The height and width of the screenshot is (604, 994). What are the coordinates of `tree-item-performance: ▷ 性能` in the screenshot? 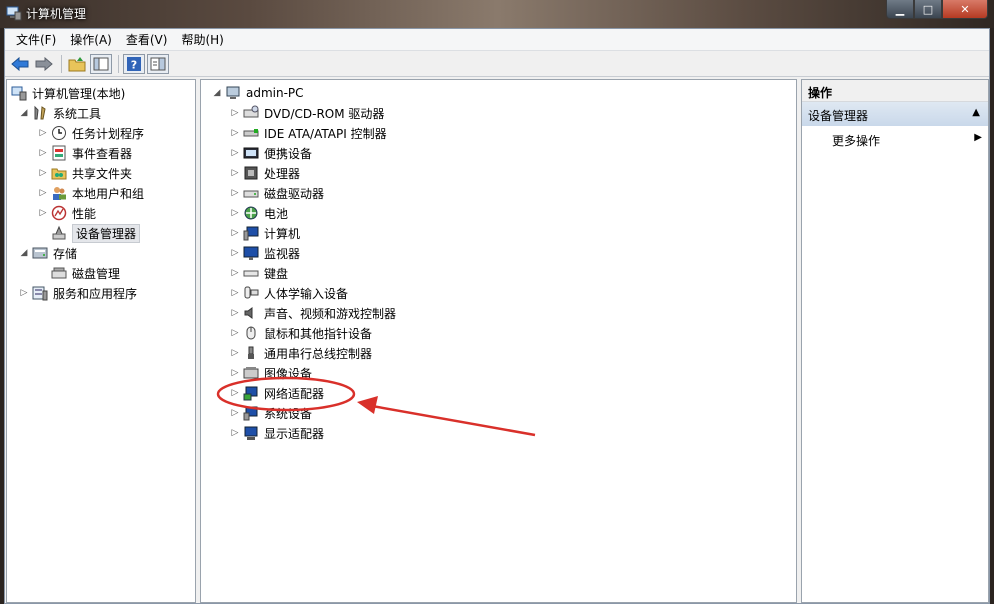 It's located at (67, 213).